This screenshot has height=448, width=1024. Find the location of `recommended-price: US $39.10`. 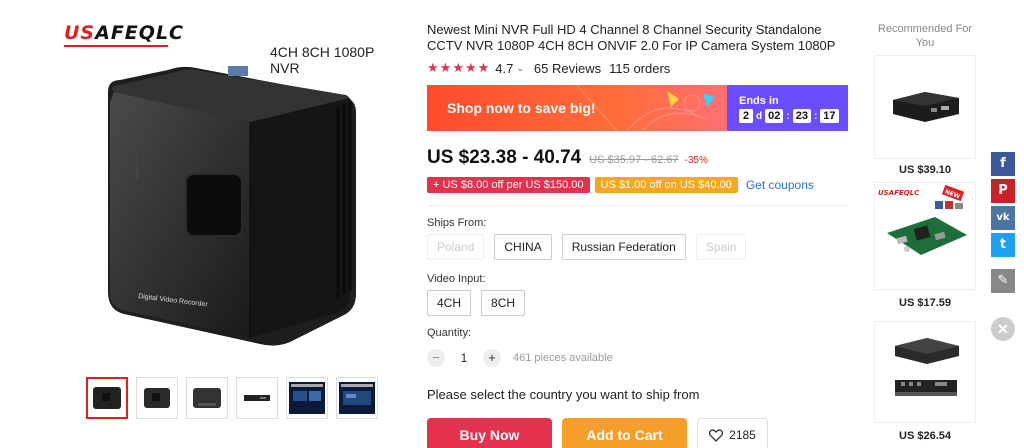

recommended-price: US $39.10 is located at coordinates (925, 170).